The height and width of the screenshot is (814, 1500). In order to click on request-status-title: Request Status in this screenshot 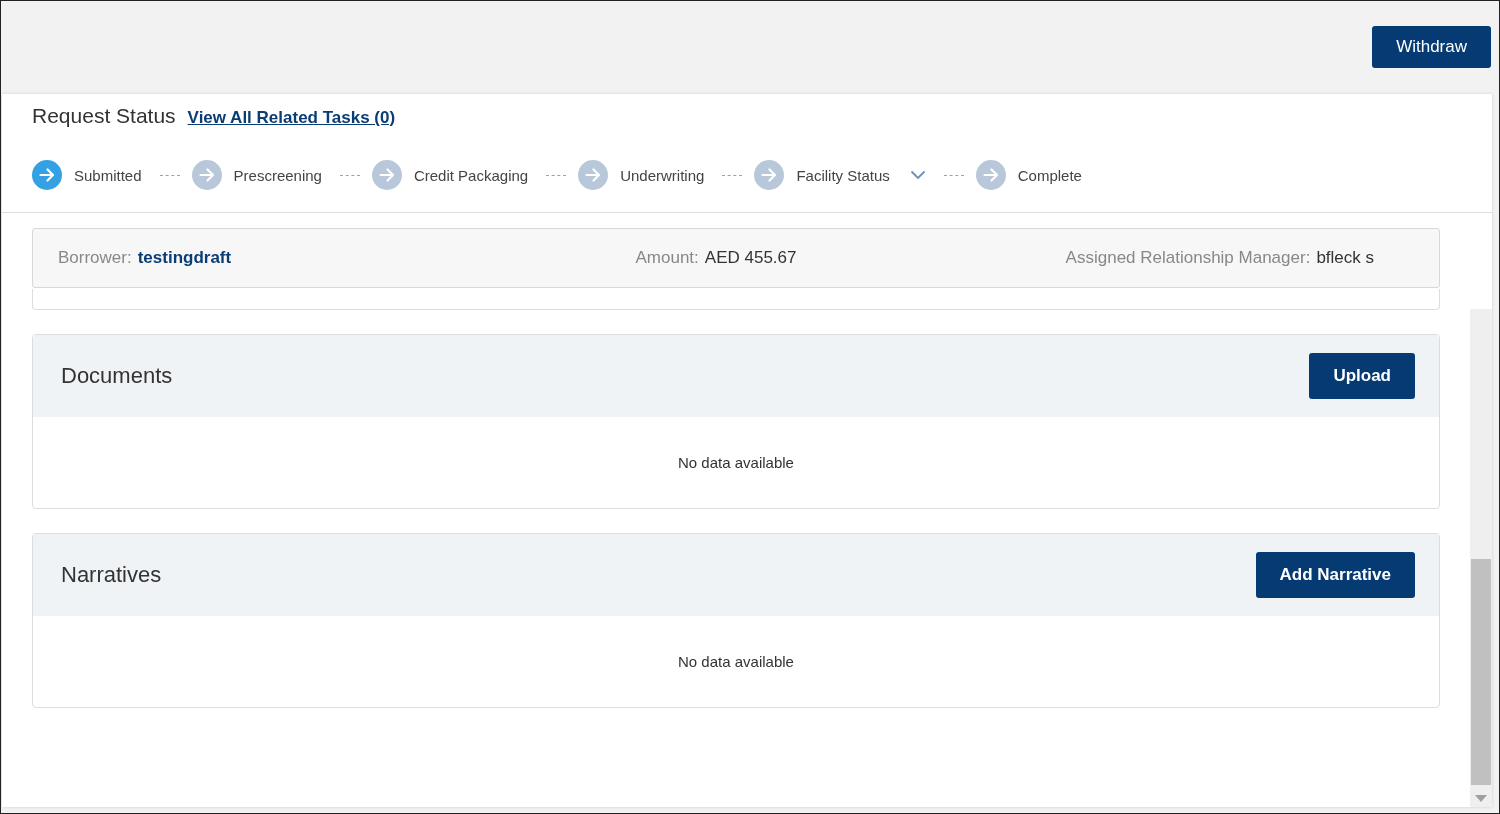, I will do `click(104, 116)`.